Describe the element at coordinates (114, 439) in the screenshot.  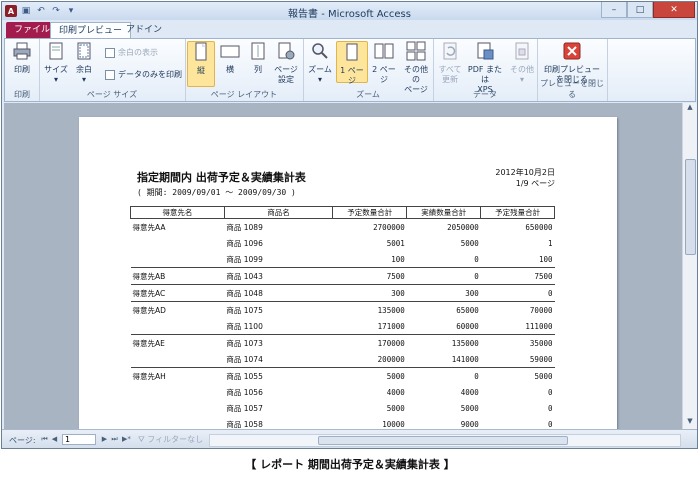
I see `last-page-icon: ⏭` at that location.